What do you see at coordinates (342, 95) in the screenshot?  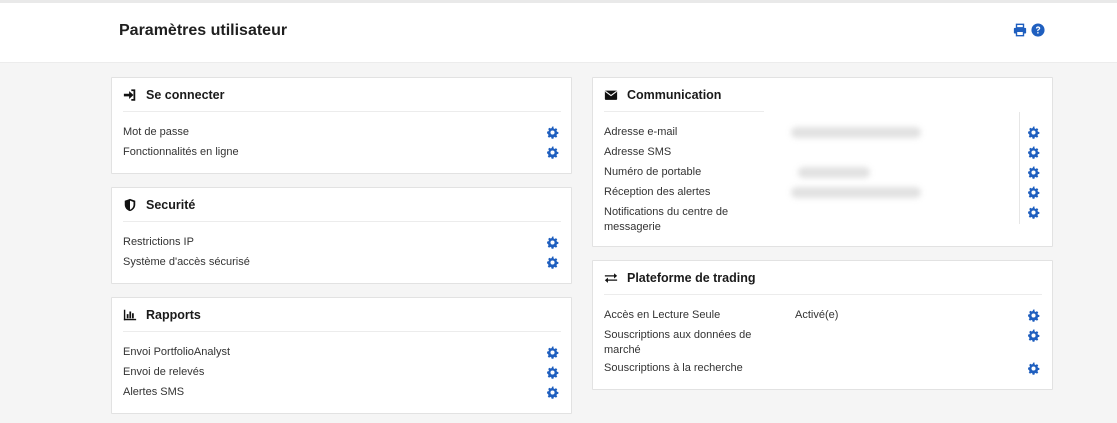 I see `panel-connect-header: Se connecter` at bounding box center [342, 95].